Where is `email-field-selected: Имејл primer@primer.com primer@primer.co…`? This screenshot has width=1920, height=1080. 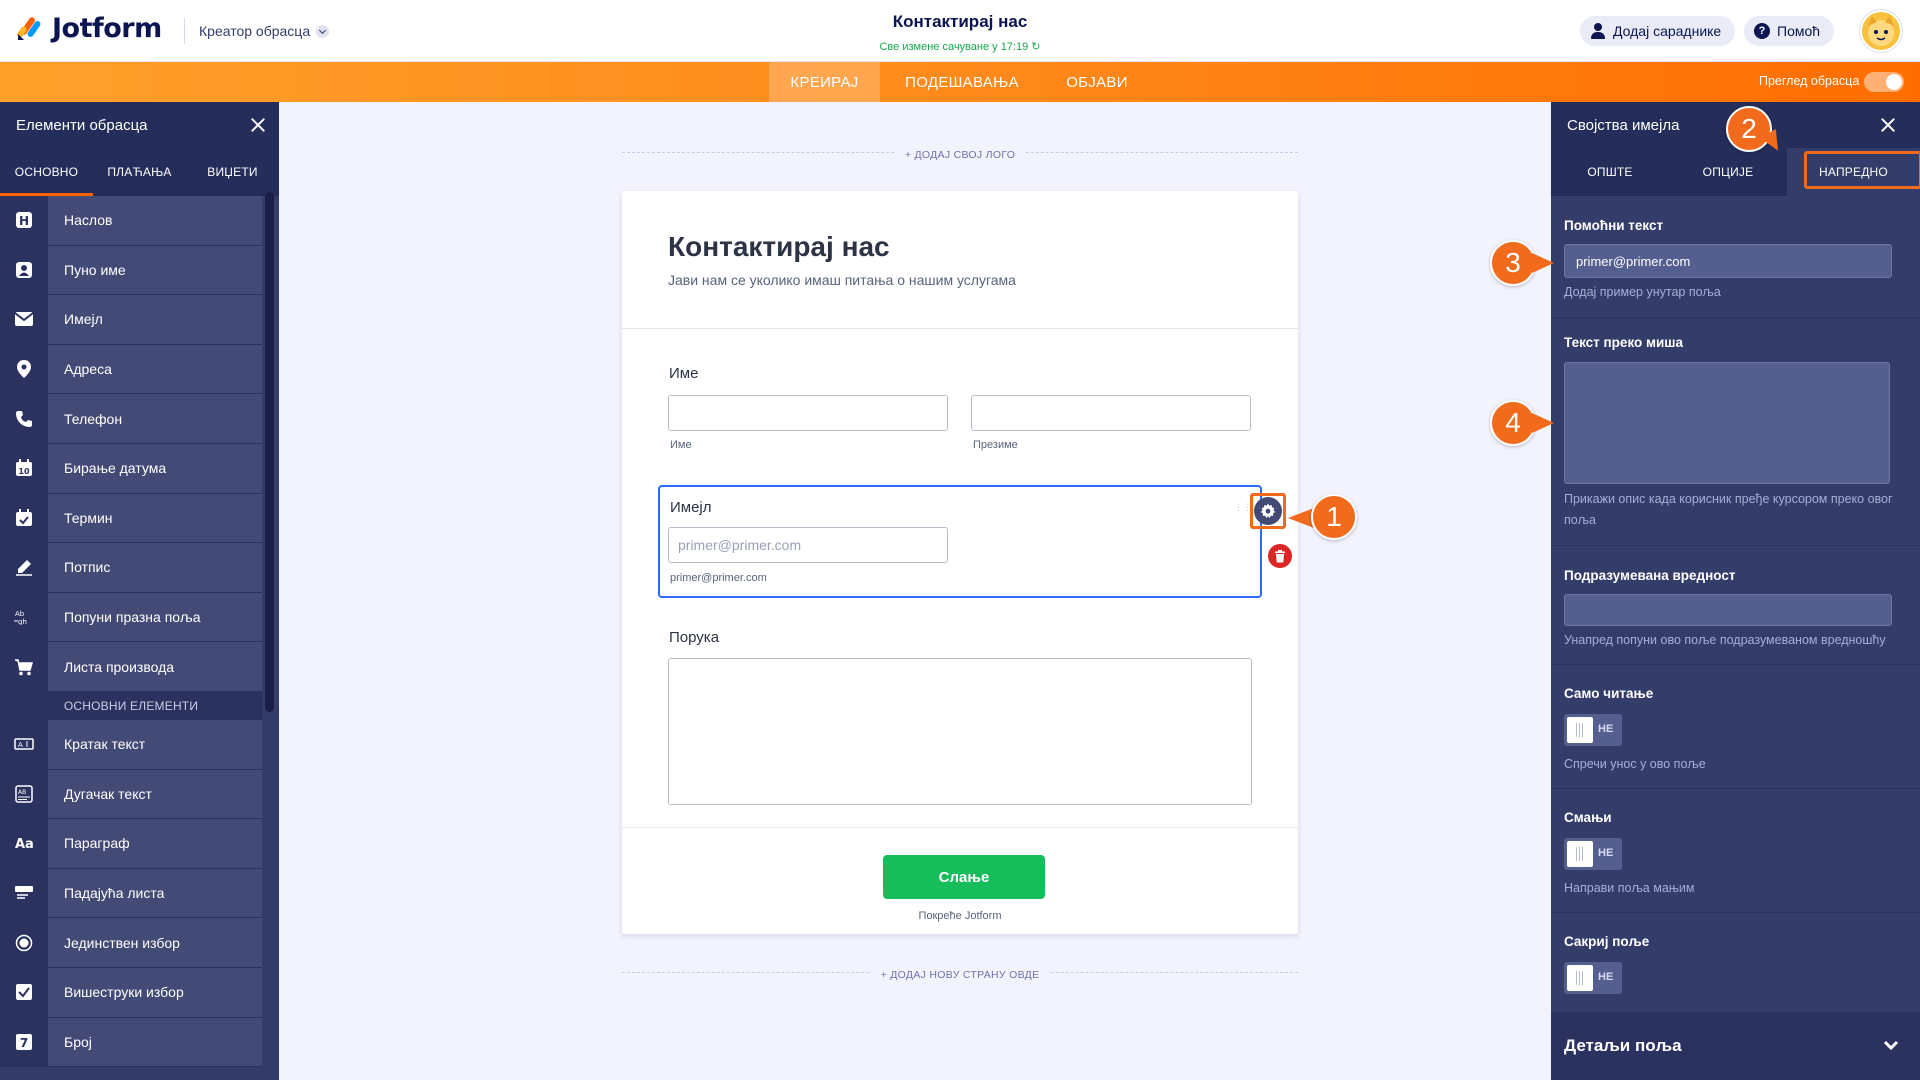 email-field-selected: Имејл primer@primer.com primer@primer.co… is located at coordinates (960, 541).